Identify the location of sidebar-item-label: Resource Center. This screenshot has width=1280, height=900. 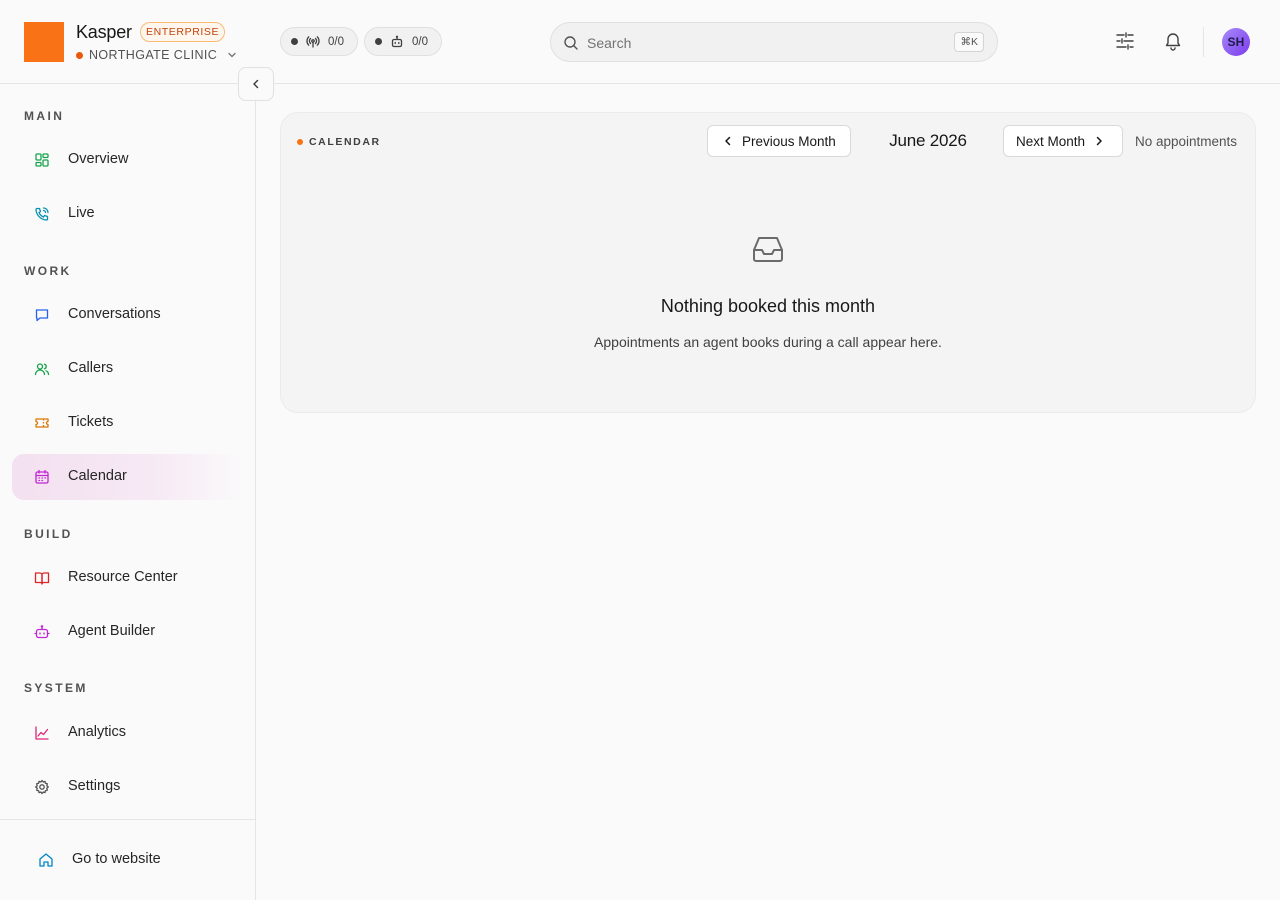
(123, 577).